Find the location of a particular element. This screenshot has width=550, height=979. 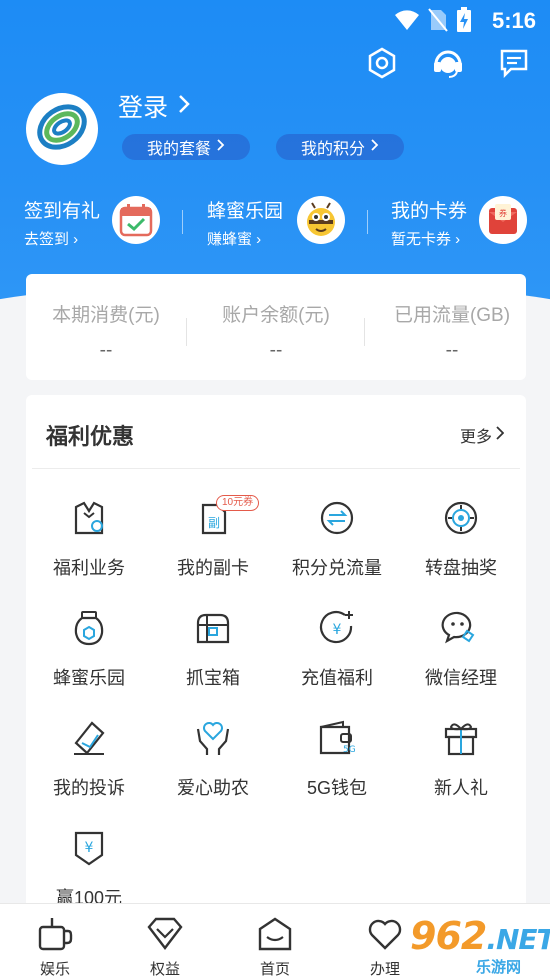

svg-text: 副 is located at coordinates (214, 523).